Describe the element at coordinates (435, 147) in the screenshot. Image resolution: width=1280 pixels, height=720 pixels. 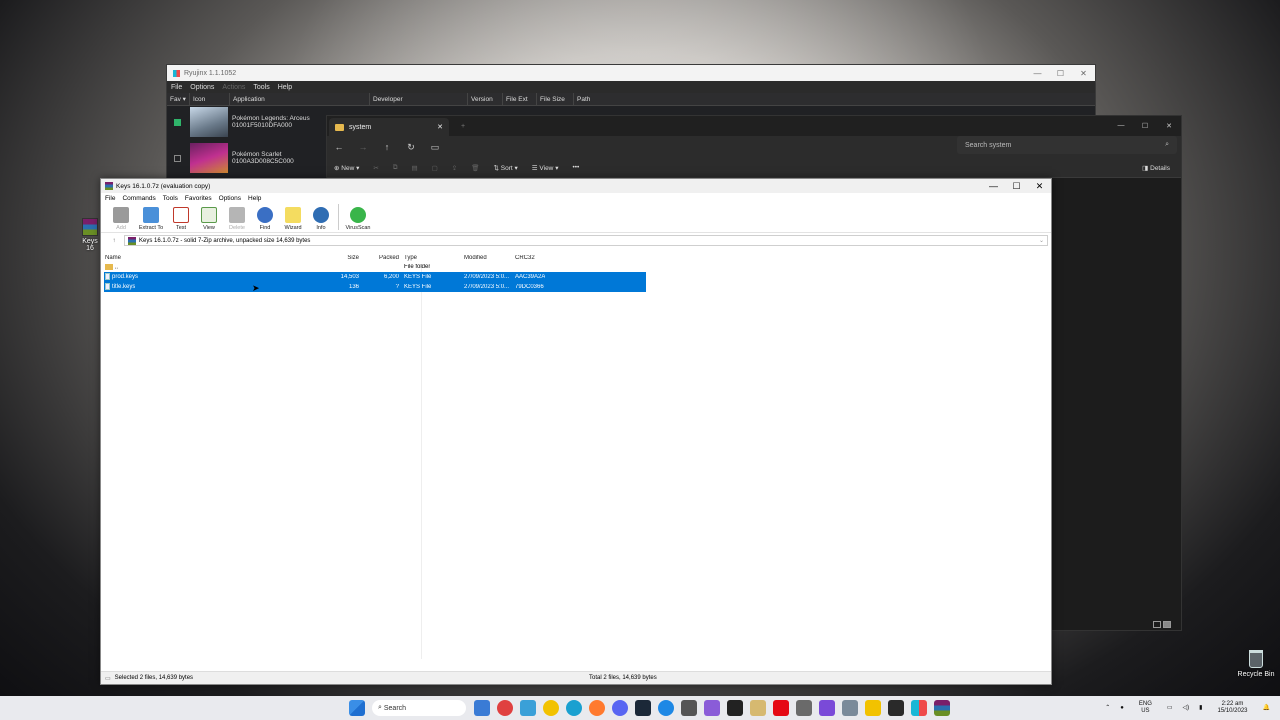
I see `monitor-icon: ▭` at that location.